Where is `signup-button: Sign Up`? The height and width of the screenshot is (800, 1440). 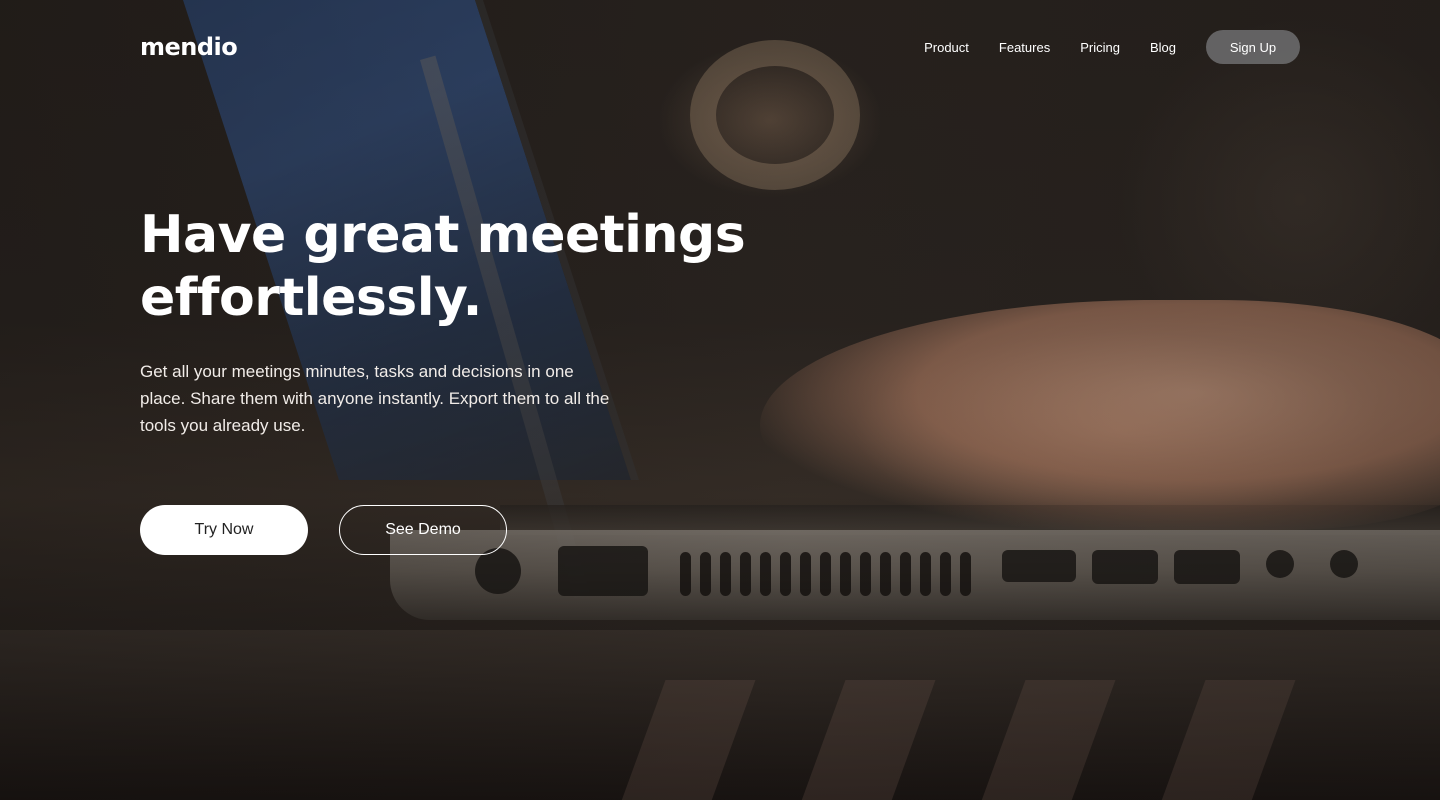
signup-button: Sign Up is located at coordinates (1253, 47).